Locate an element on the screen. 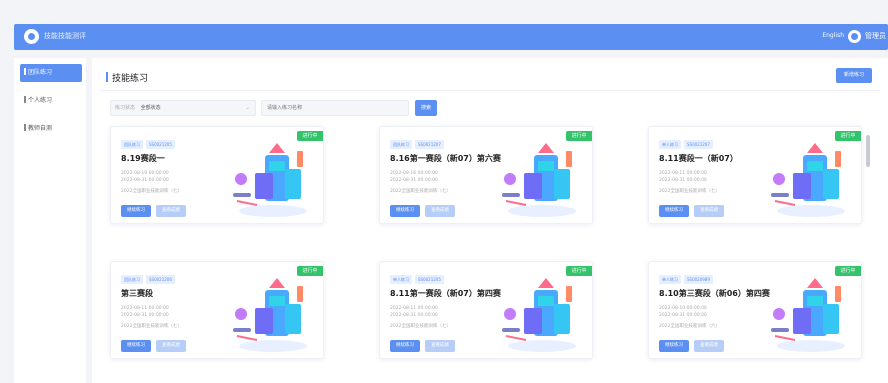 The width and height of the screenshot is (888, 383). card-tag: SS0020989 is located at coordinates (698, 279).